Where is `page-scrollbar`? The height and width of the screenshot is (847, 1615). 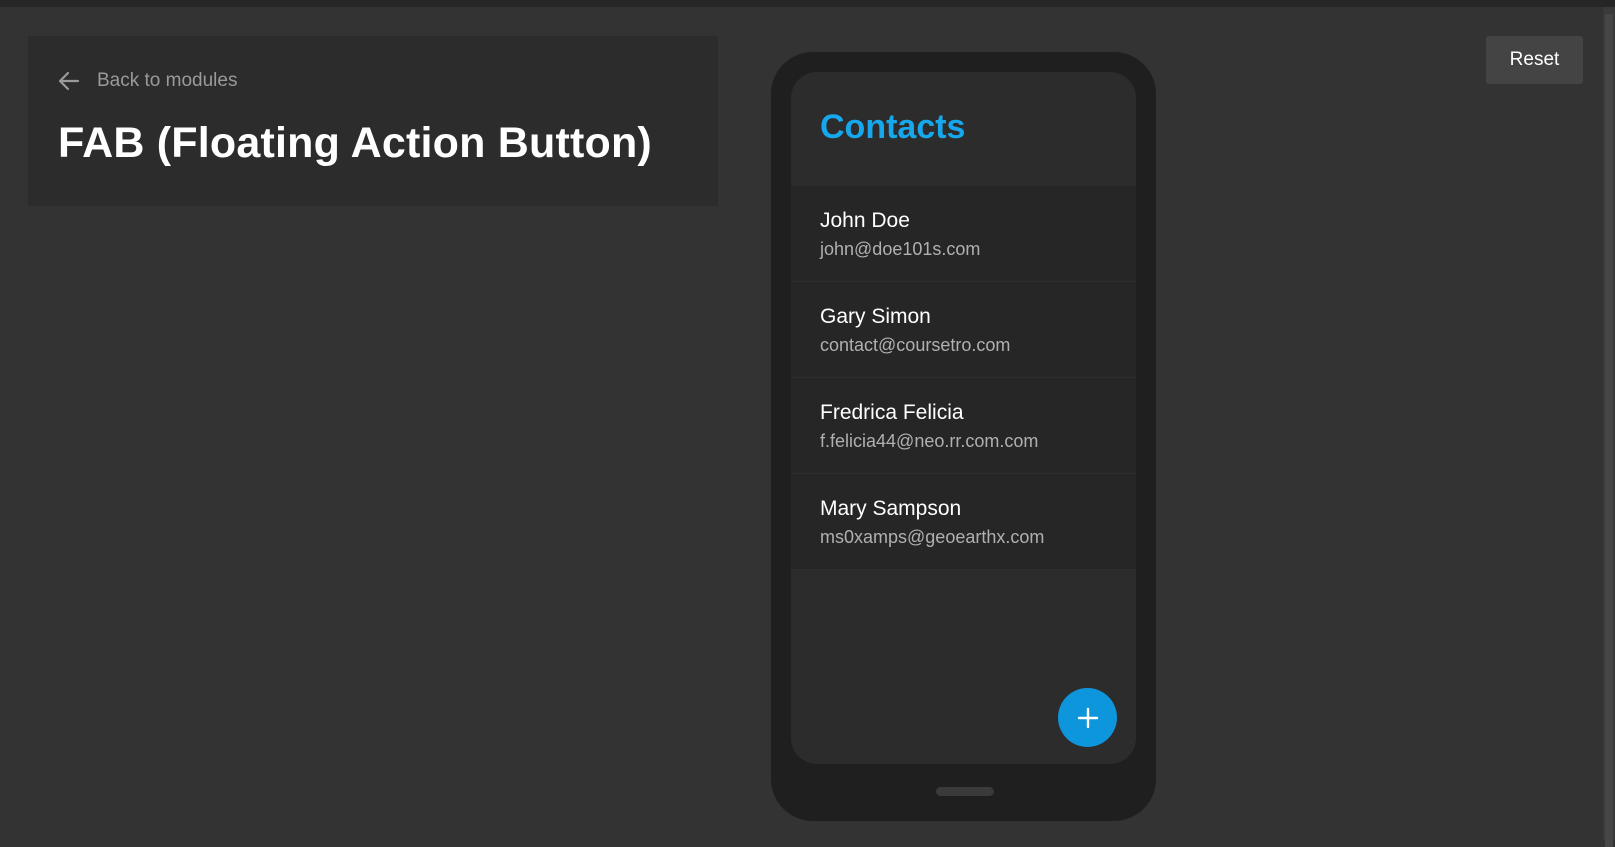 page-scrollbar is located at coordinates (1609, 427).